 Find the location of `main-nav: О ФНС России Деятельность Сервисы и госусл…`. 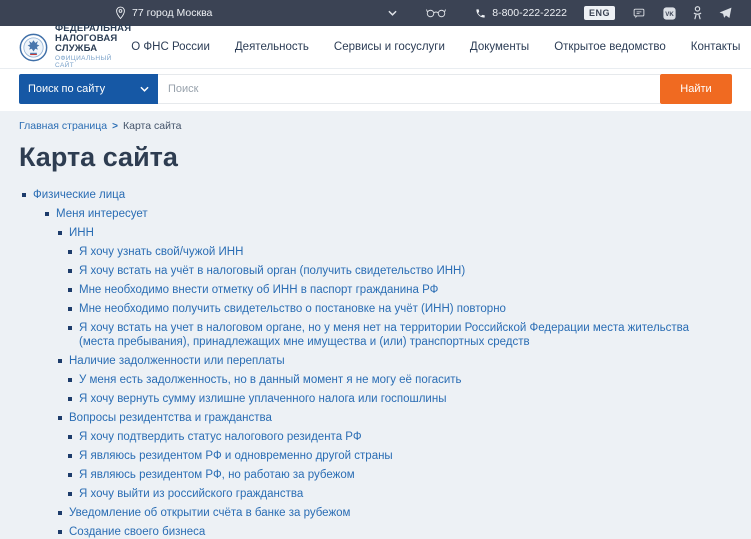

main-nav: О ФНС России Деятельность Сервисы и госусл… is located at coordinates (435, 47).